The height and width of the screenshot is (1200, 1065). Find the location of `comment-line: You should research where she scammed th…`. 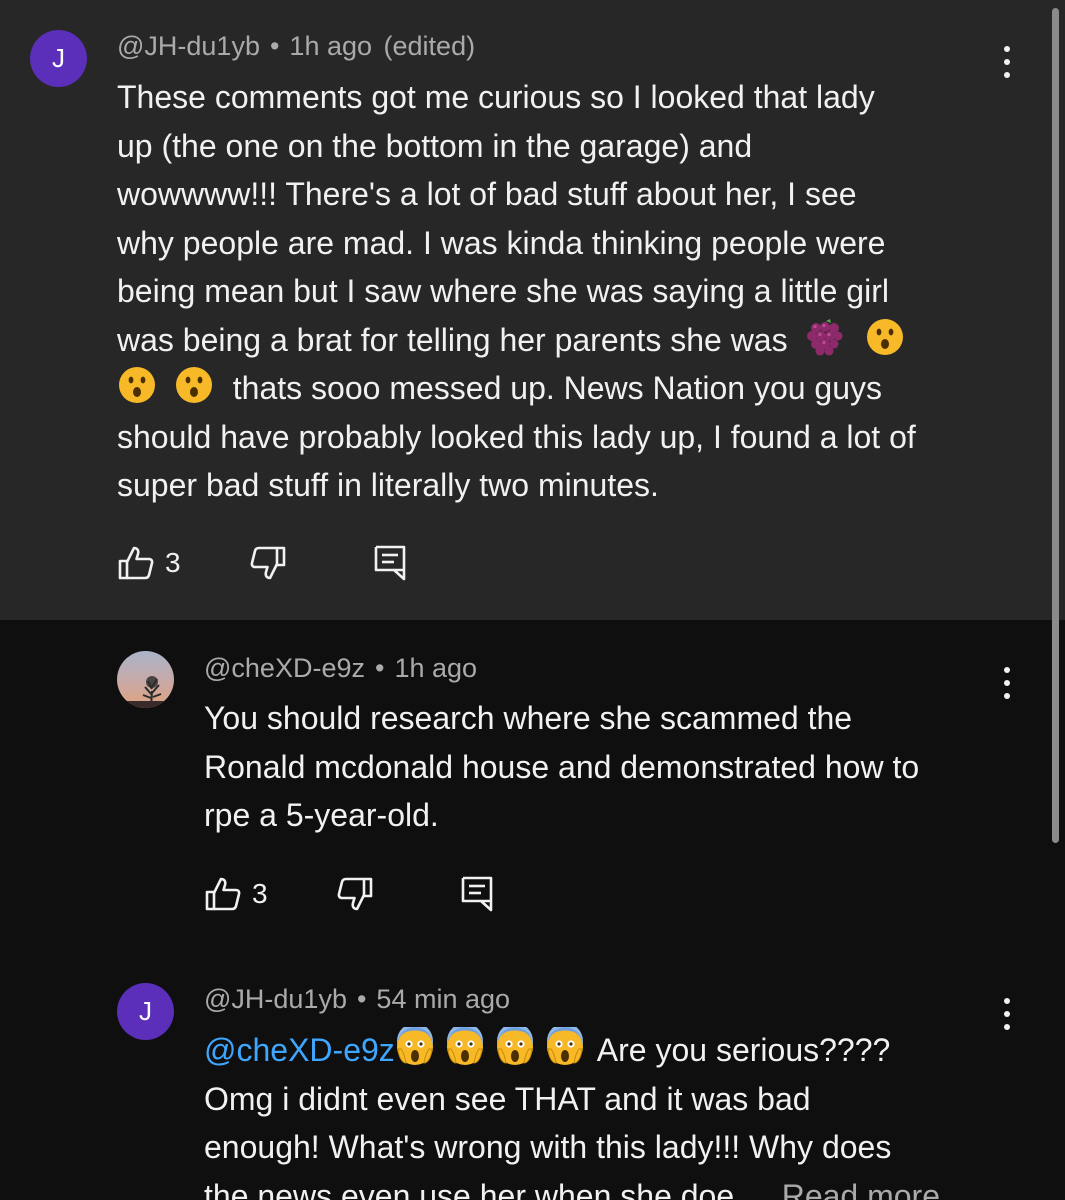

comment-line: You should research where she scammed th… is located at coordinates (528, 718).